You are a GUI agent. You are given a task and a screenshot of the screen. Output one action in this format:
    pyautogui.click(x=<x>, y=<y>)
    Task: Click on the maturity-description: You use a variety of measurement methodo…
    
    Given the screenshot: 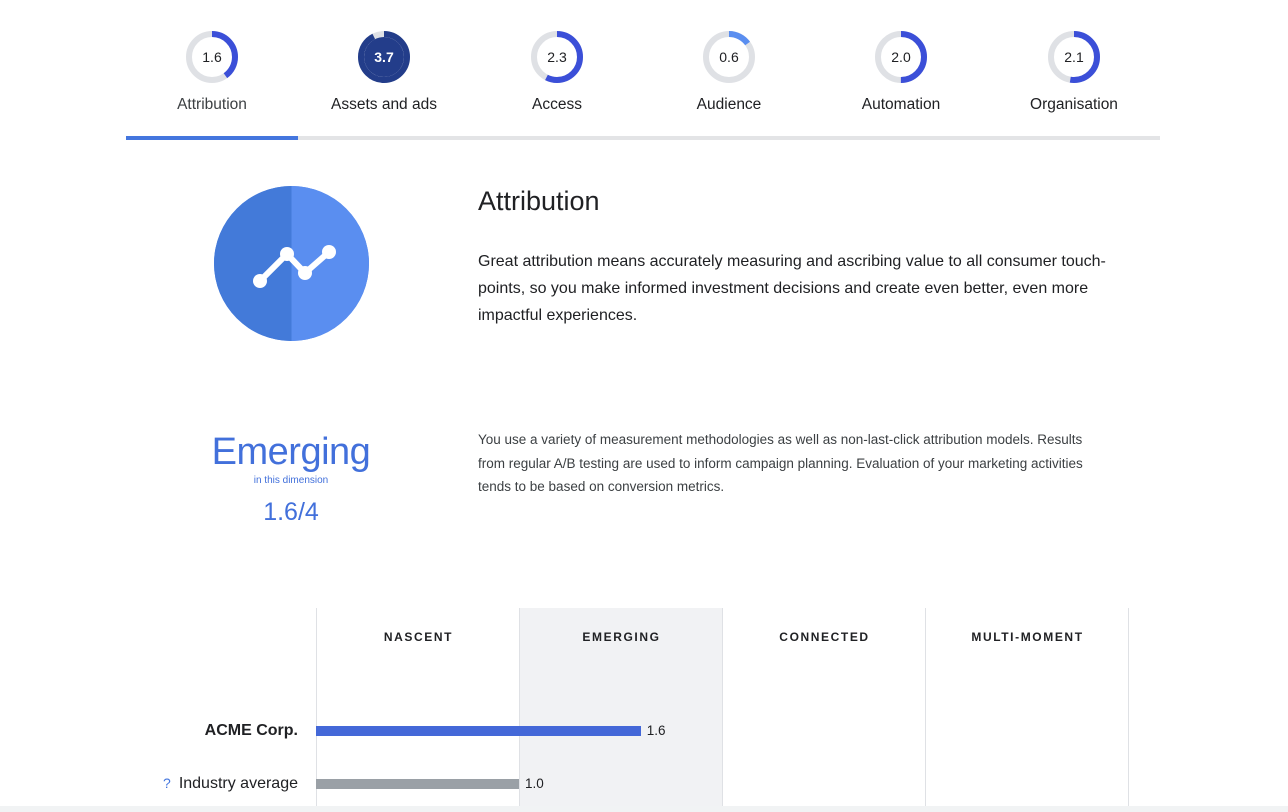 What is the action you would take?
    pyautogui.click(x=780, y=463)
    